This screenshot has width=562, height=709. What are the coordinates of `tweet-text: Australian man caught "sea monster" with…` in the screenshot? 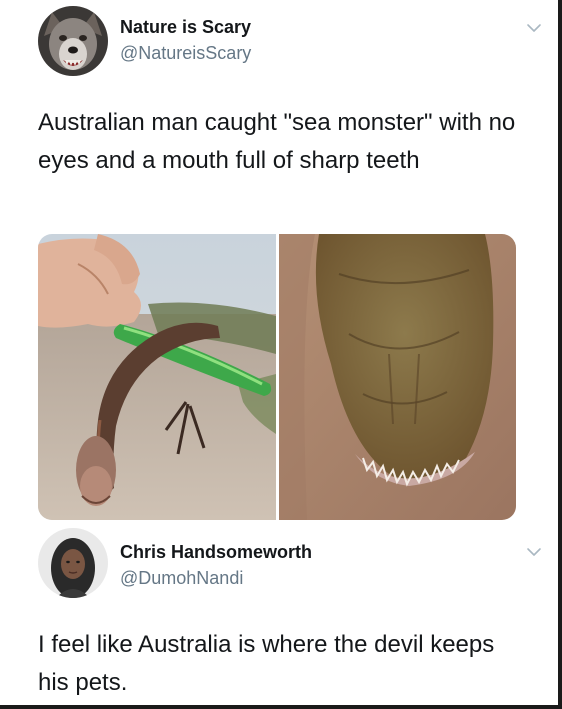 It's located at (277, 141).